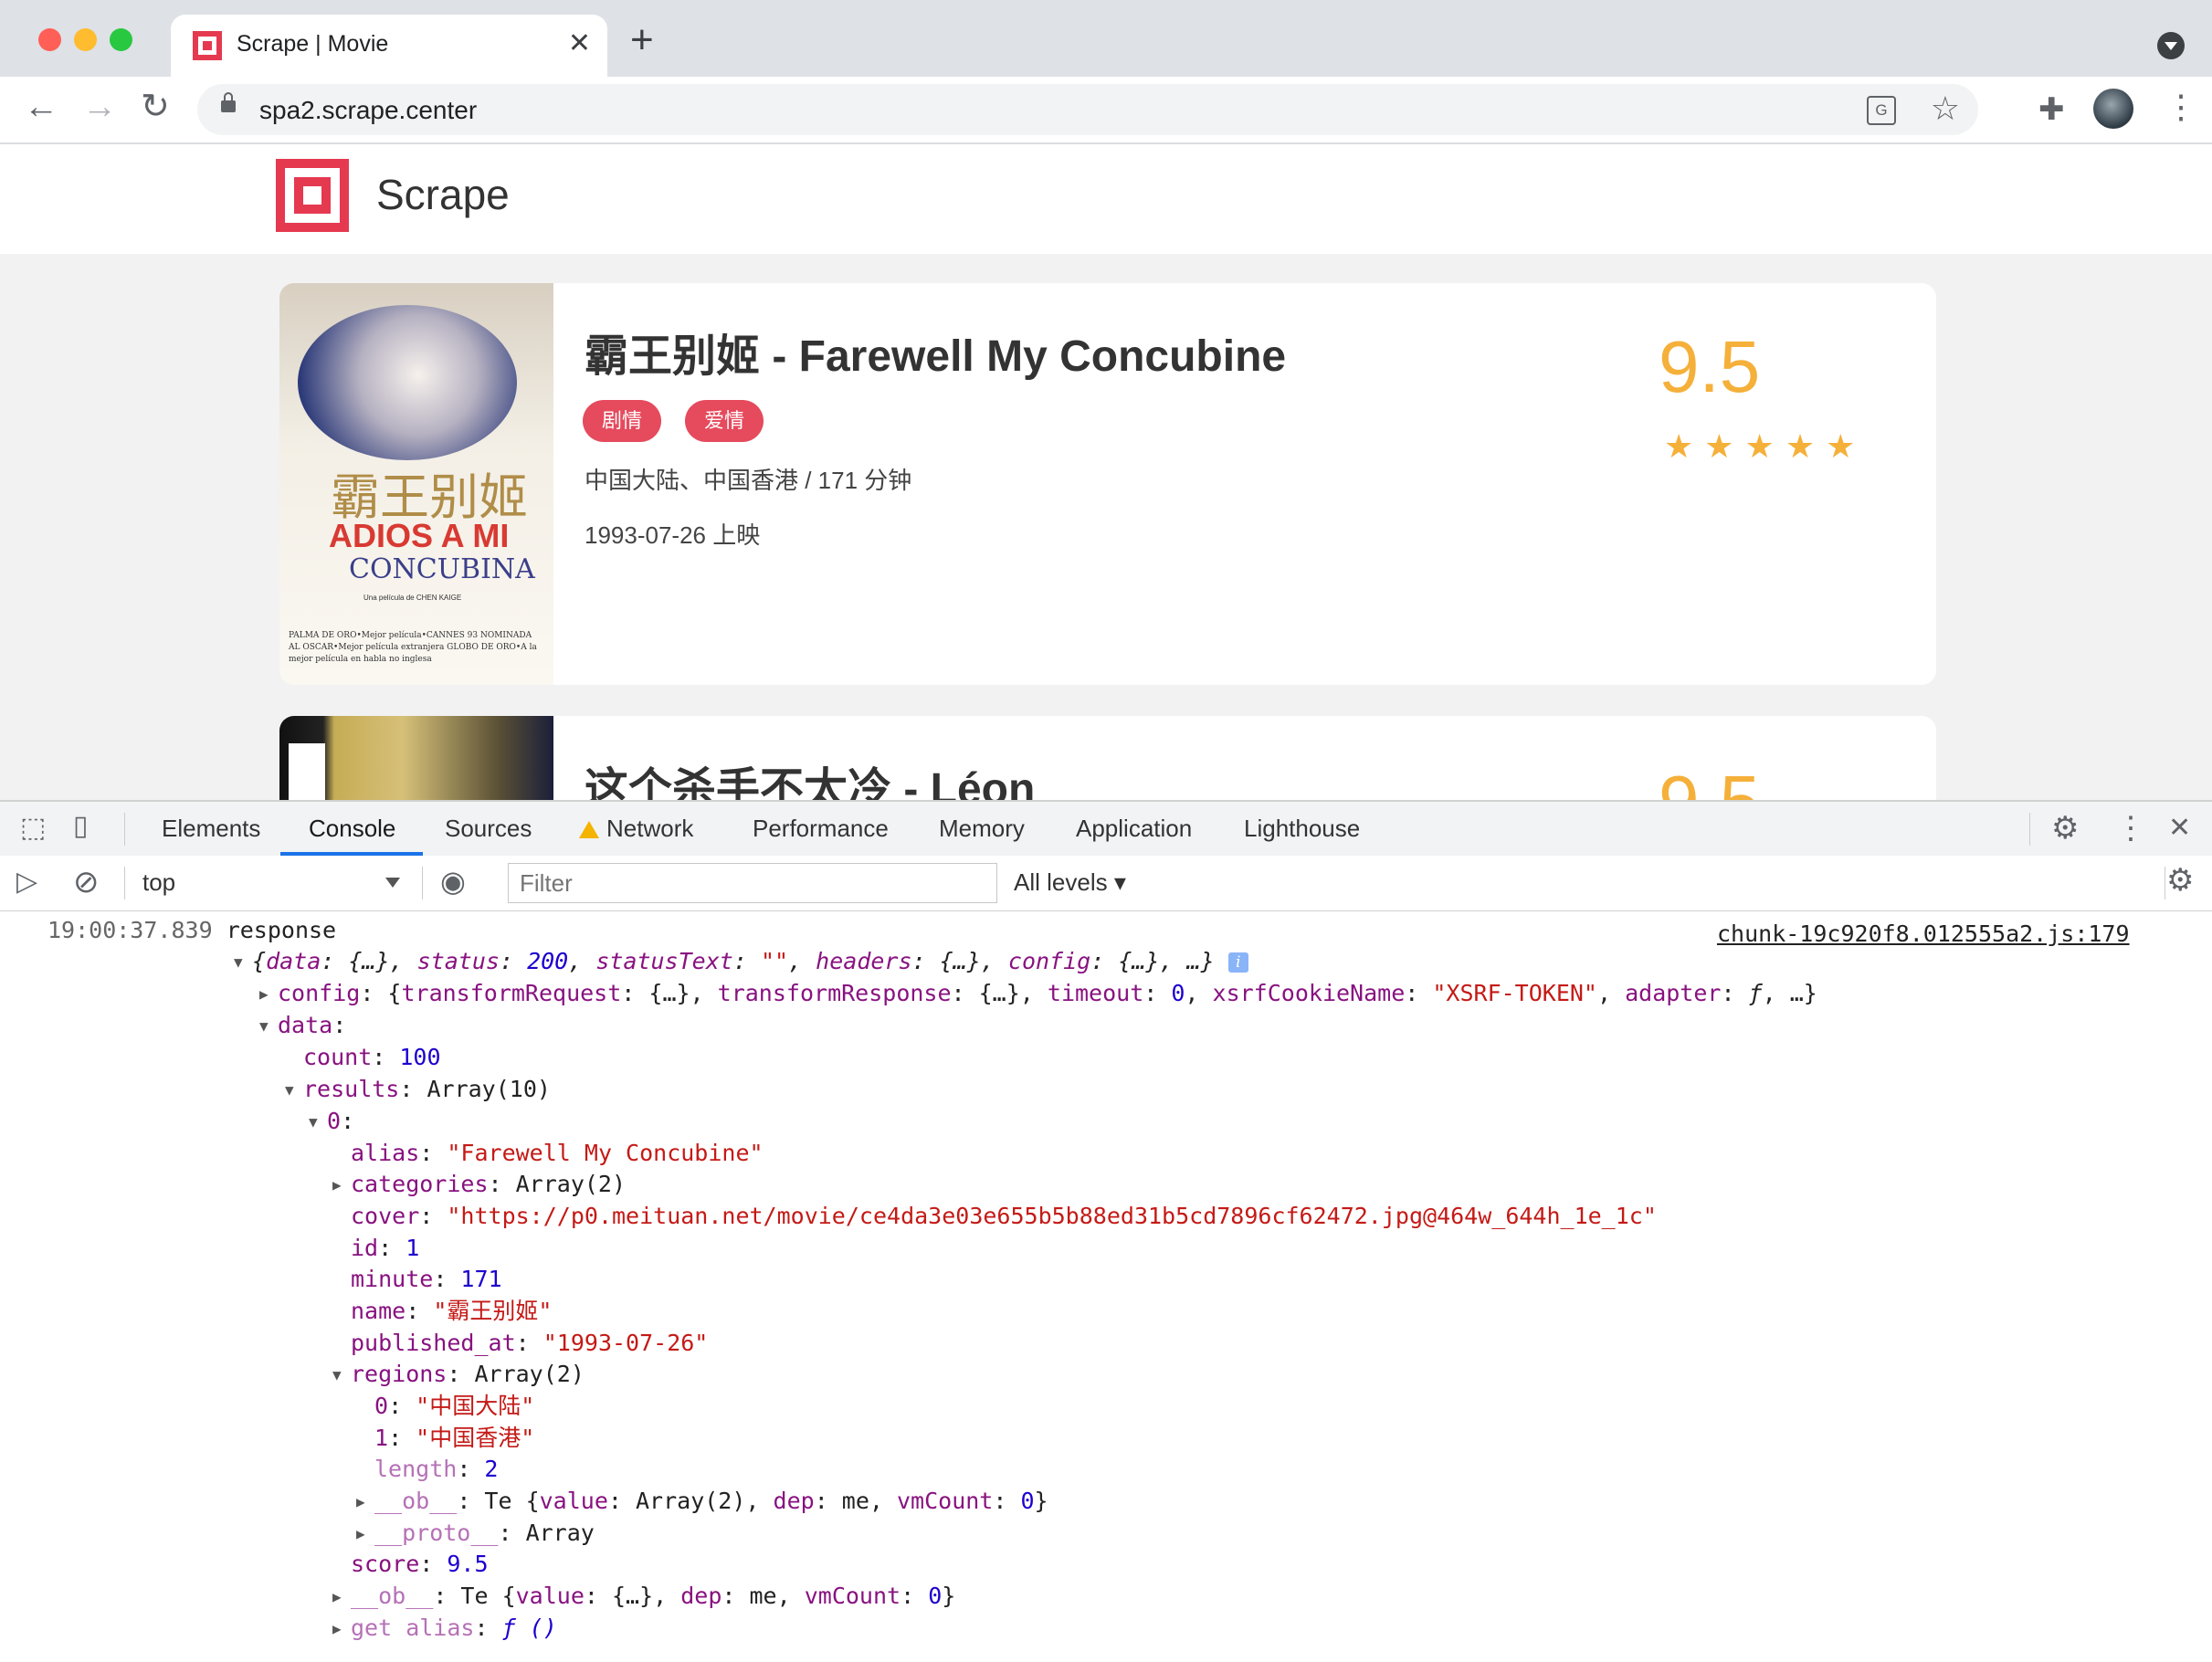  What do you see at coordinates (331, 1122) in the screenshot?
I see `result-0-row: ▼ 0:` at bounding box center [331, 1122].